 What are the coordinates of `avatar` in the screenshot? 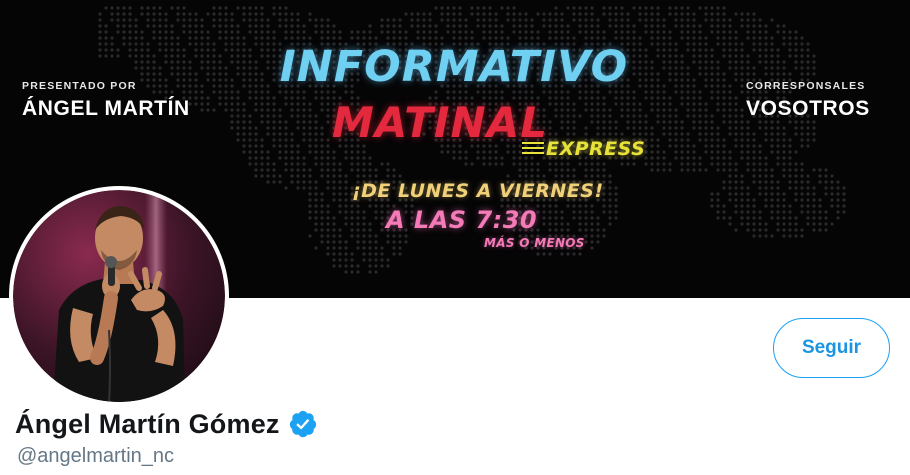 It's located at (119, 296).